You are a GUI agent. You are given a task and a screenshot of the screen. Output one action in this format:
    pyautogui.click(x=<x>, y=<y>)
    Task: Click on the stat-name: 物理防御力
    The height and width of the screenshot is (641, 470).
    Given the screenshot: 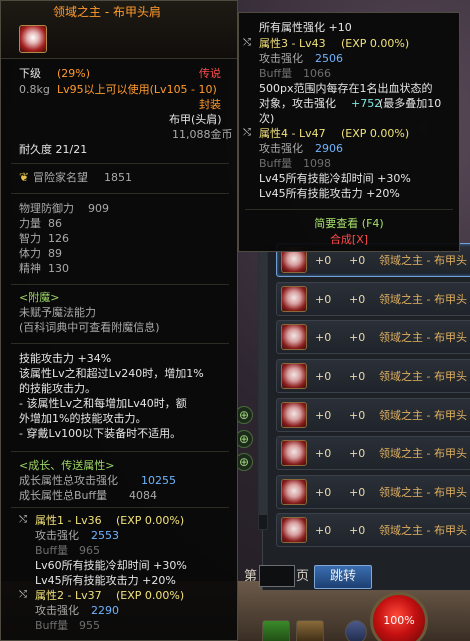 What is the action you would take?
    pyautogui.click(x=46, y=208)
    